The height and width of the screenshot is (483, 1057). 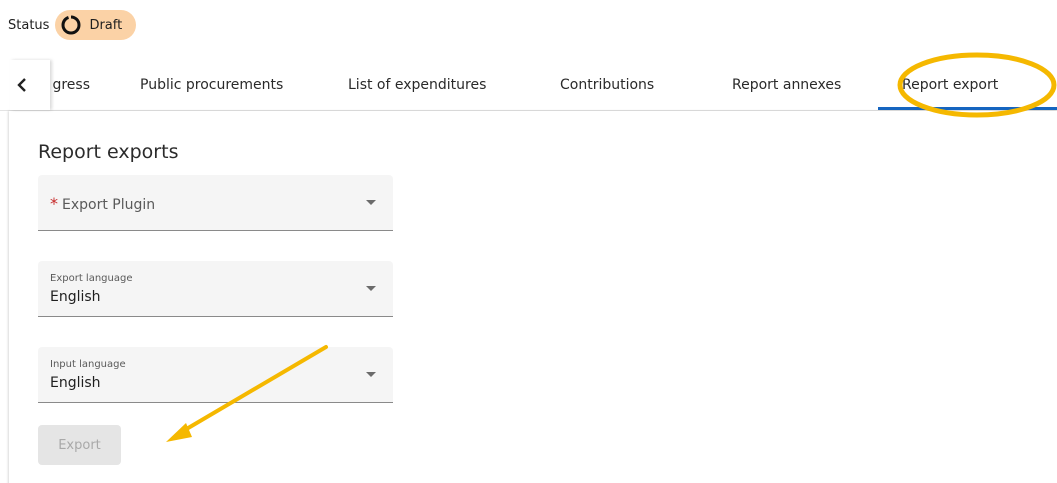 I want to click on export-language-select: Export language English, so click(x=215, y=289).